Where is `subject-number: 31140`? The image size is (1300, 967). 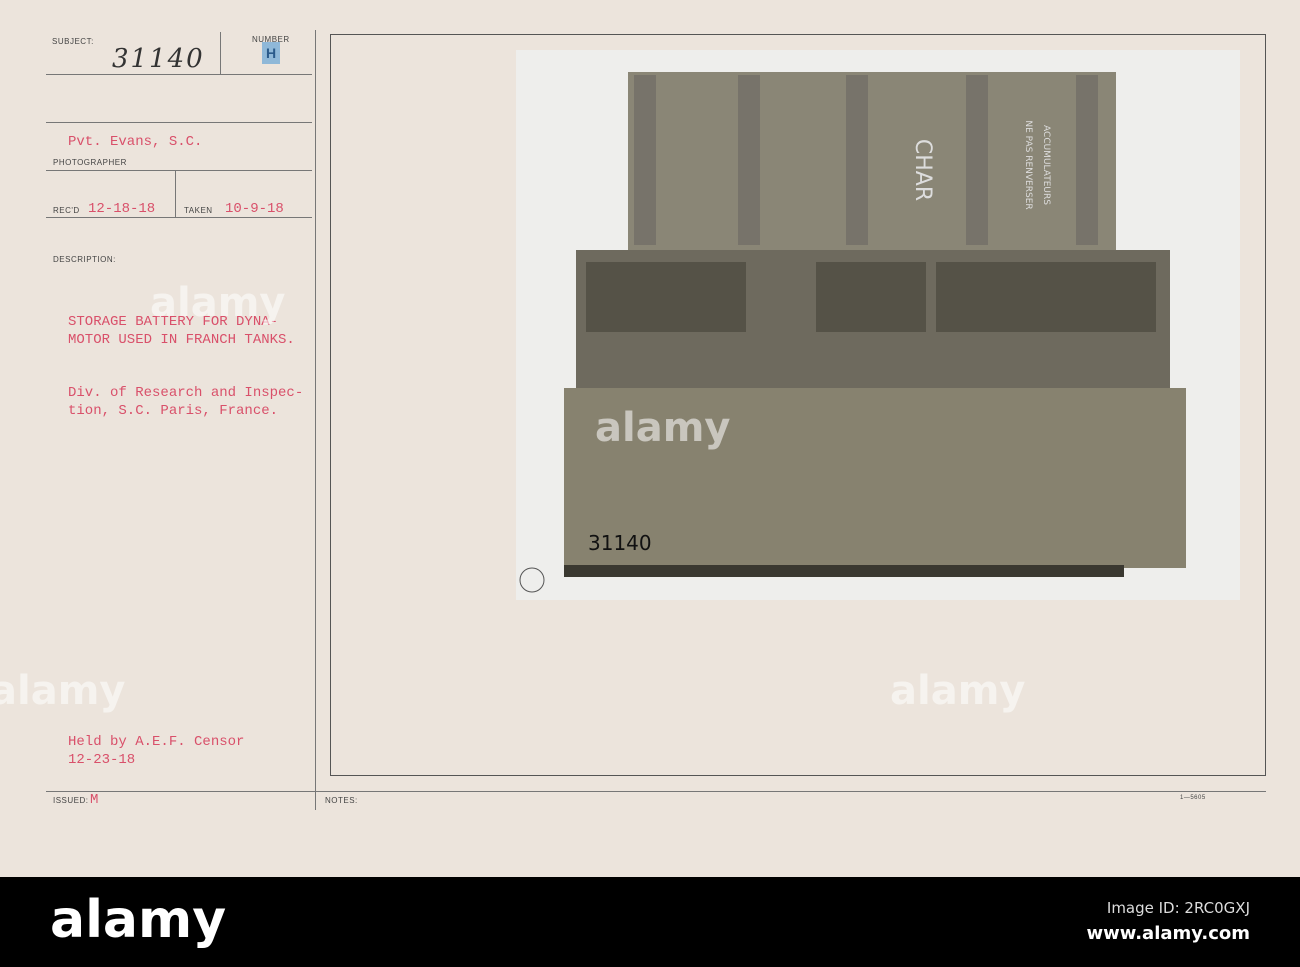 subject-number: 31140 is located at coordinates (158, 59).